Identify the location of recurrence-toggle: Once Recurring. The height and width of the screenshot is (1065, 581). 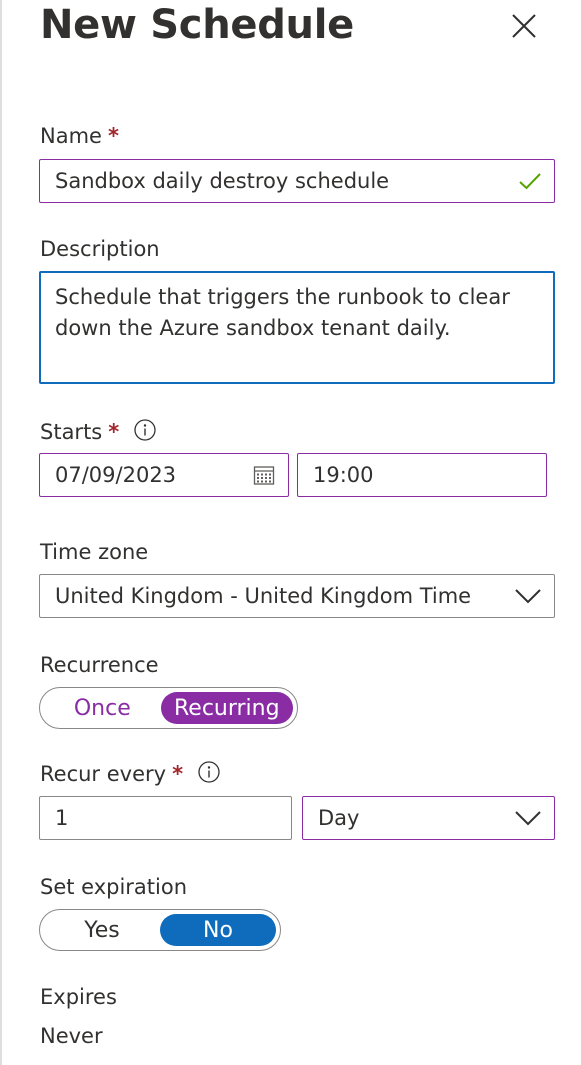
(168, 708).